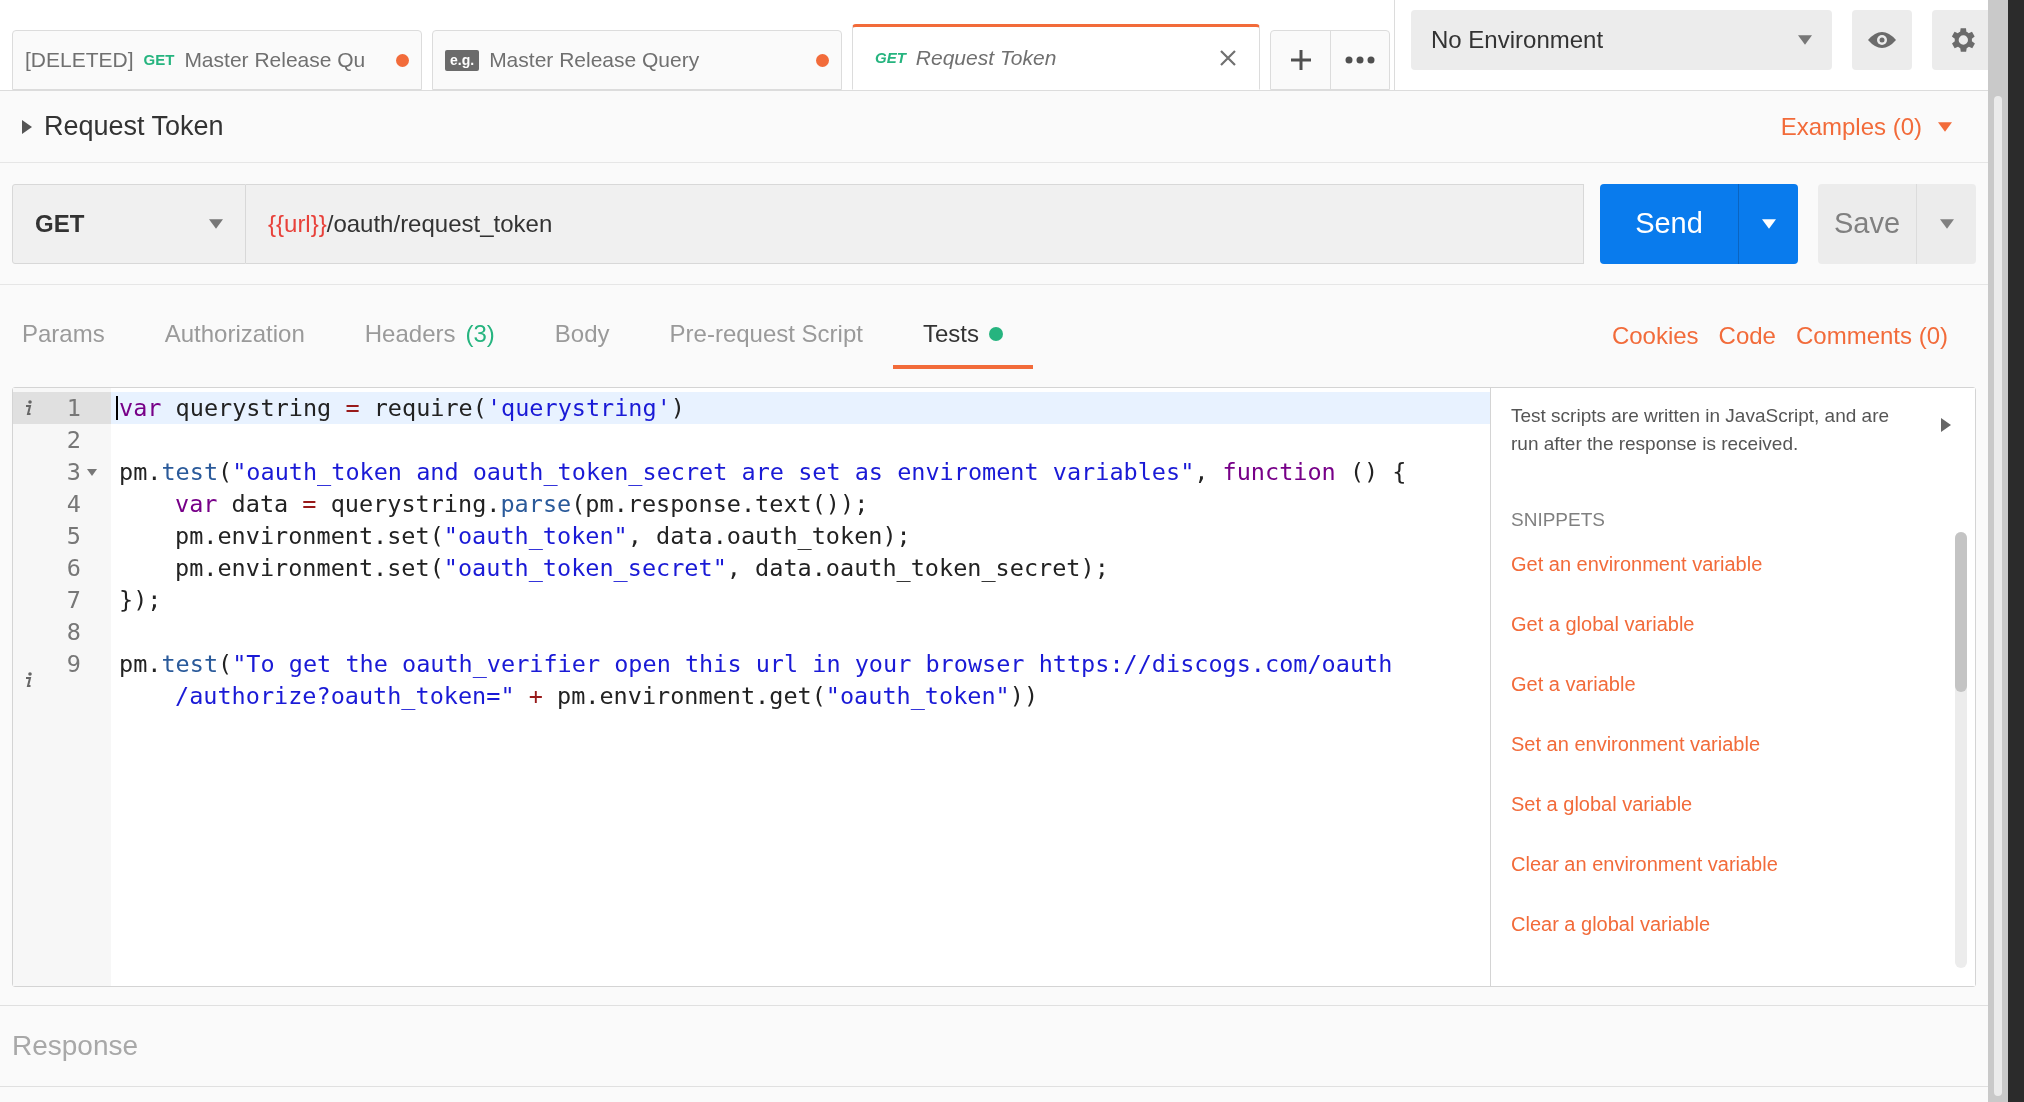 This screenshot has width=2024, height=1102. What do you see at coordinates (73, 664) in the screenshot?
I see `line-number: 9` at bounding box center [73, 664].